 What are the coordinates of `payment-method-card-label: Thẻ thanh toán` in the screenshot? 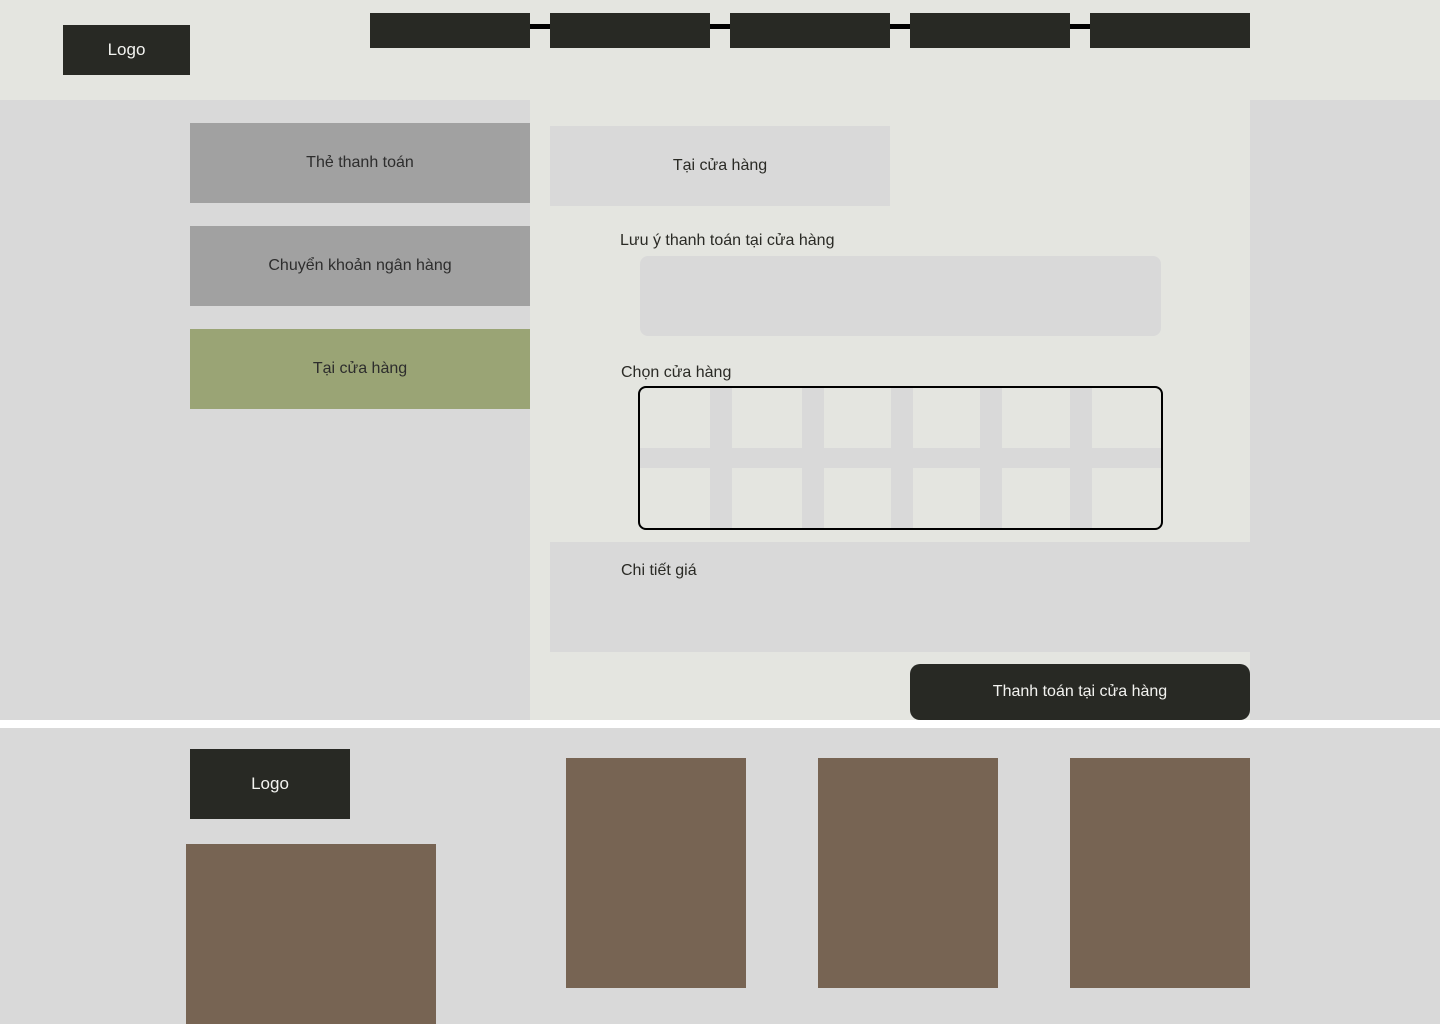 It's located at (360, 162).